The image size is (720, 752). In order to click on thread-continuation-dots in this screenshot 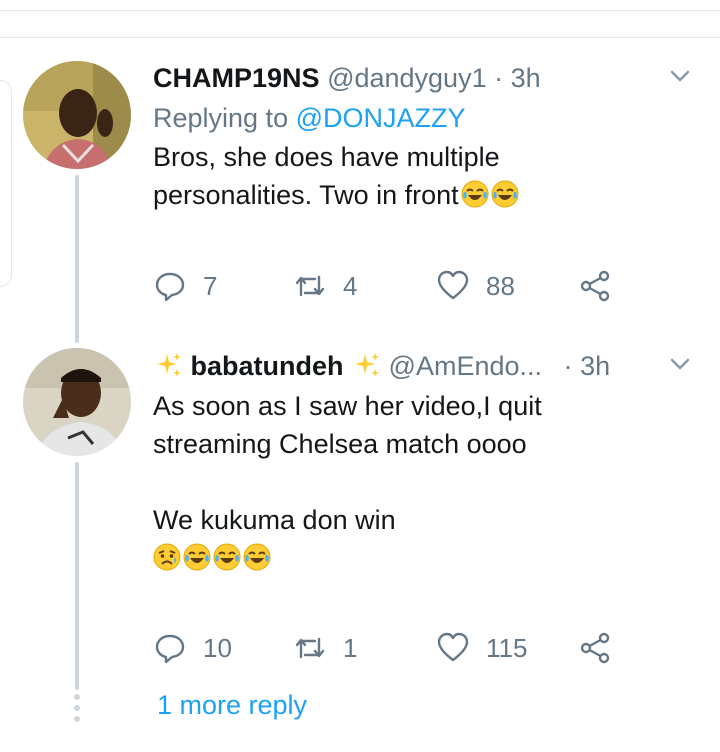, I will do `click(77, 709)`.